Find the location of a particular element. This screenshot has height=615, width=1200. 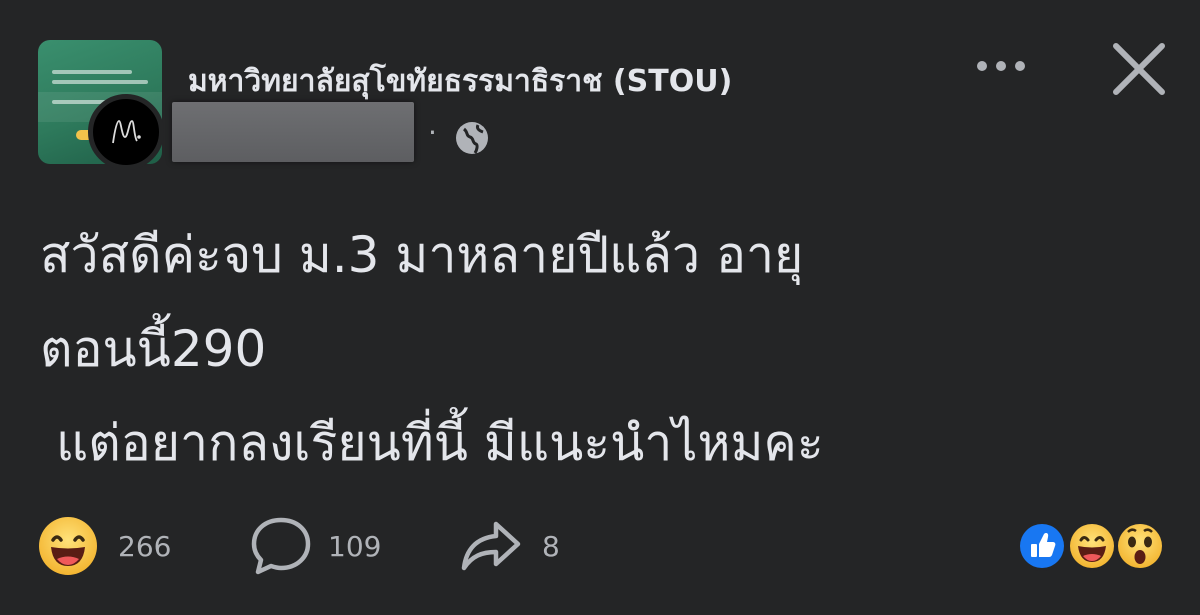

react-button: 266 is located at coordinates (103, 546).